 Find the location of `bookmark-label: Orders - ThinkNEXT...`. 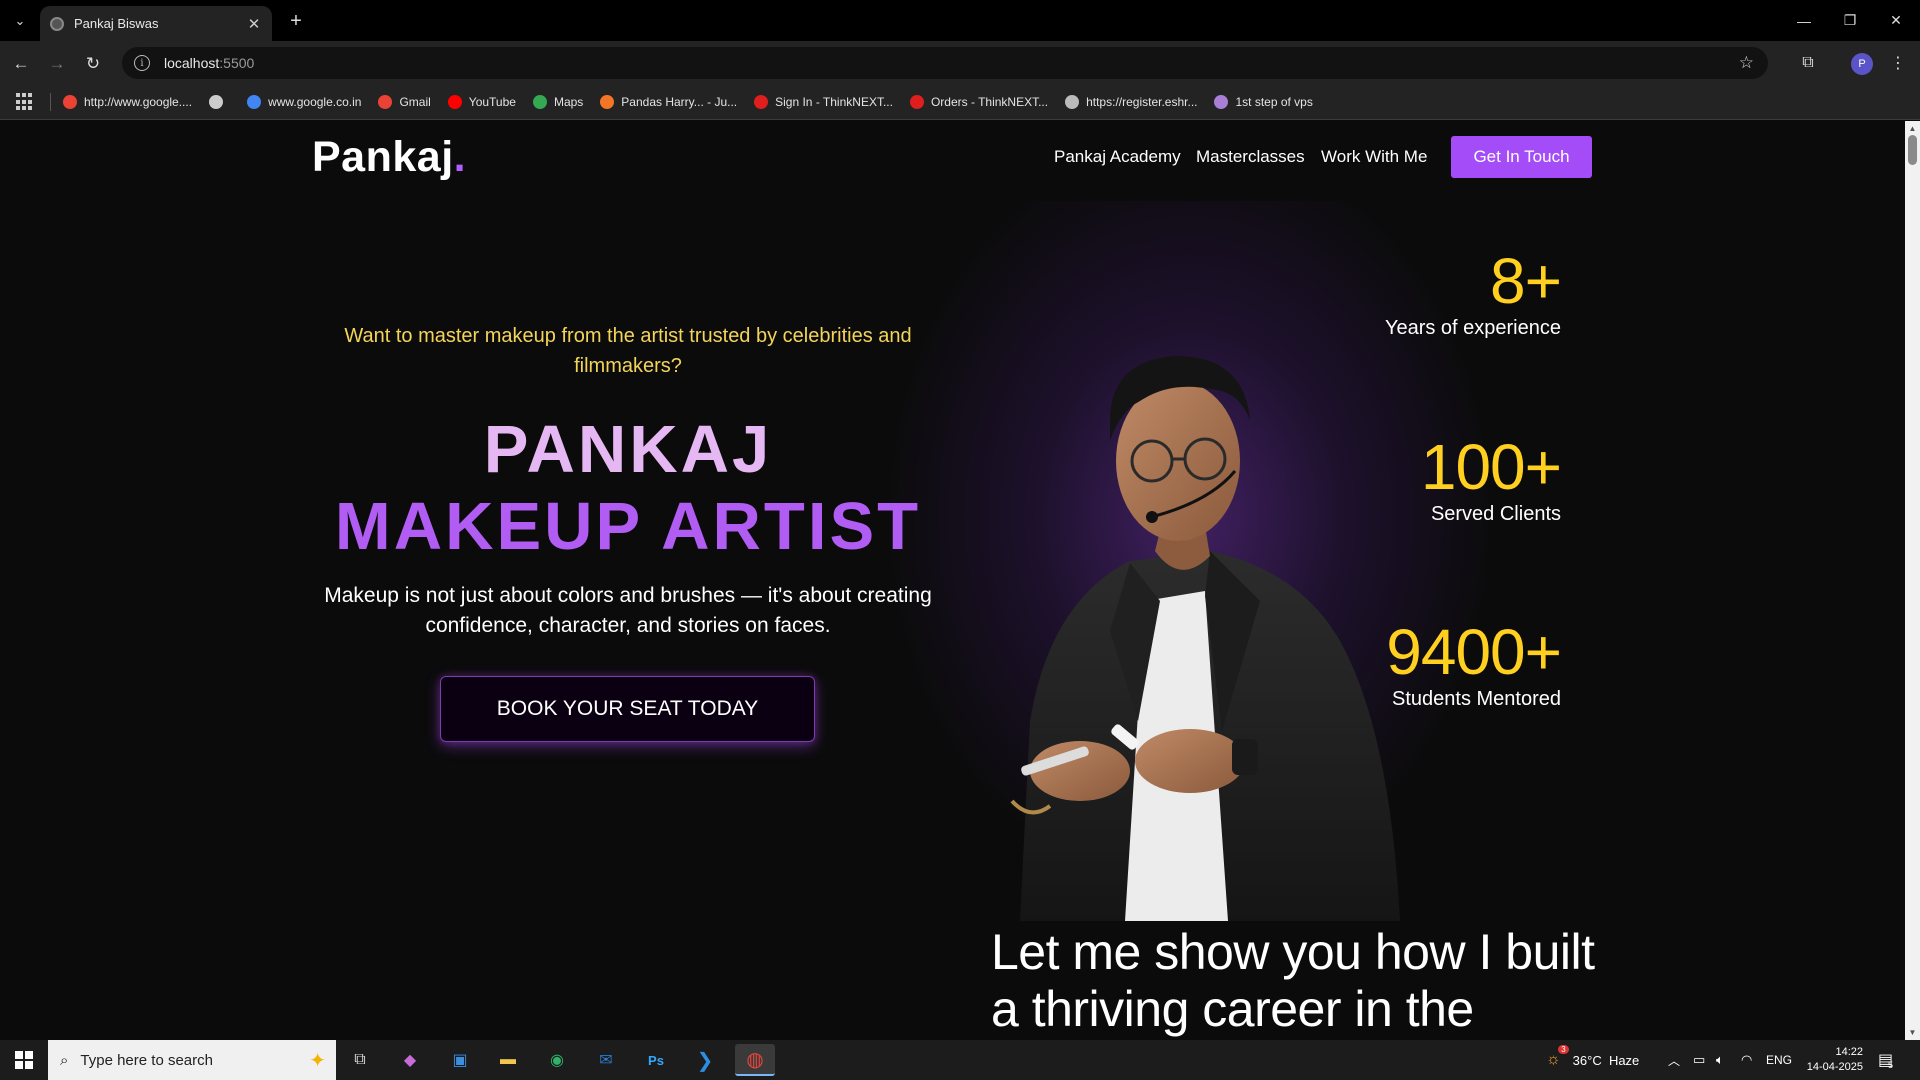

bookmark-label: Orders - ThinkNEXT... is located at coordinates (989, 102).